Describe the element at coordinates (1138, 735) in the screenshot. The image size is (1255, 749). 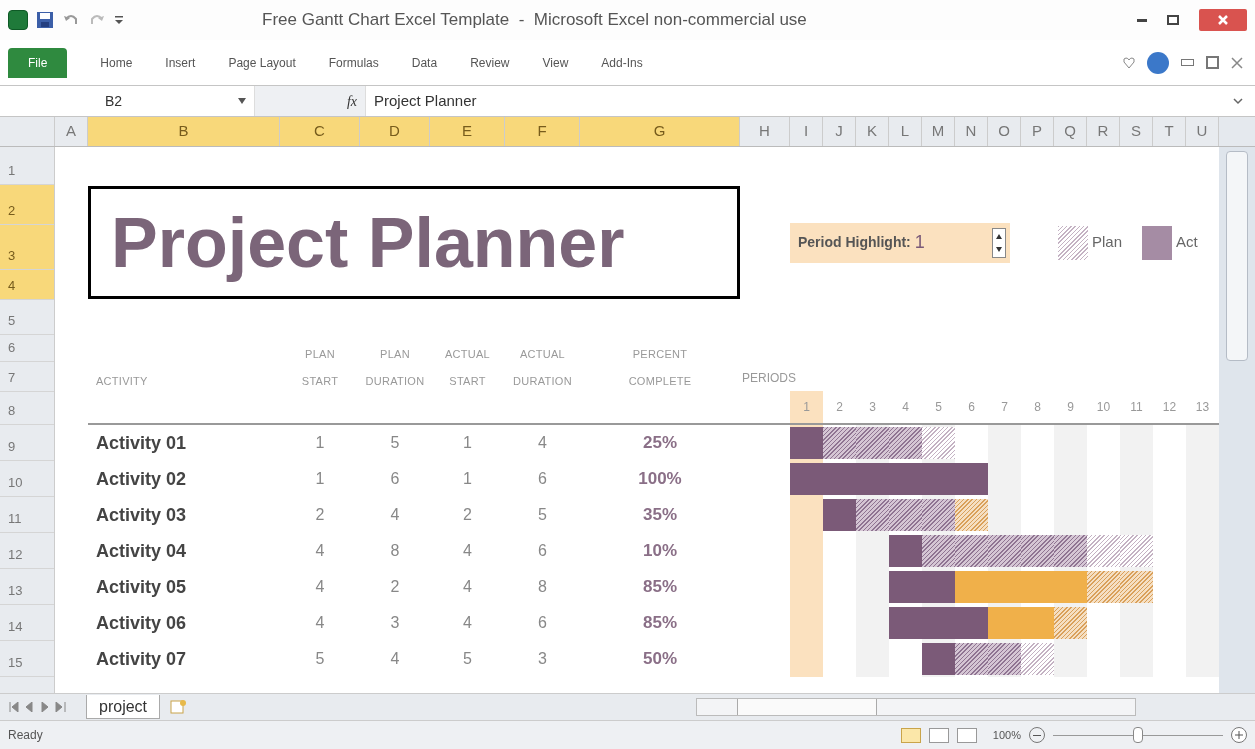
I see `zoom-slider-thumb` at that location.